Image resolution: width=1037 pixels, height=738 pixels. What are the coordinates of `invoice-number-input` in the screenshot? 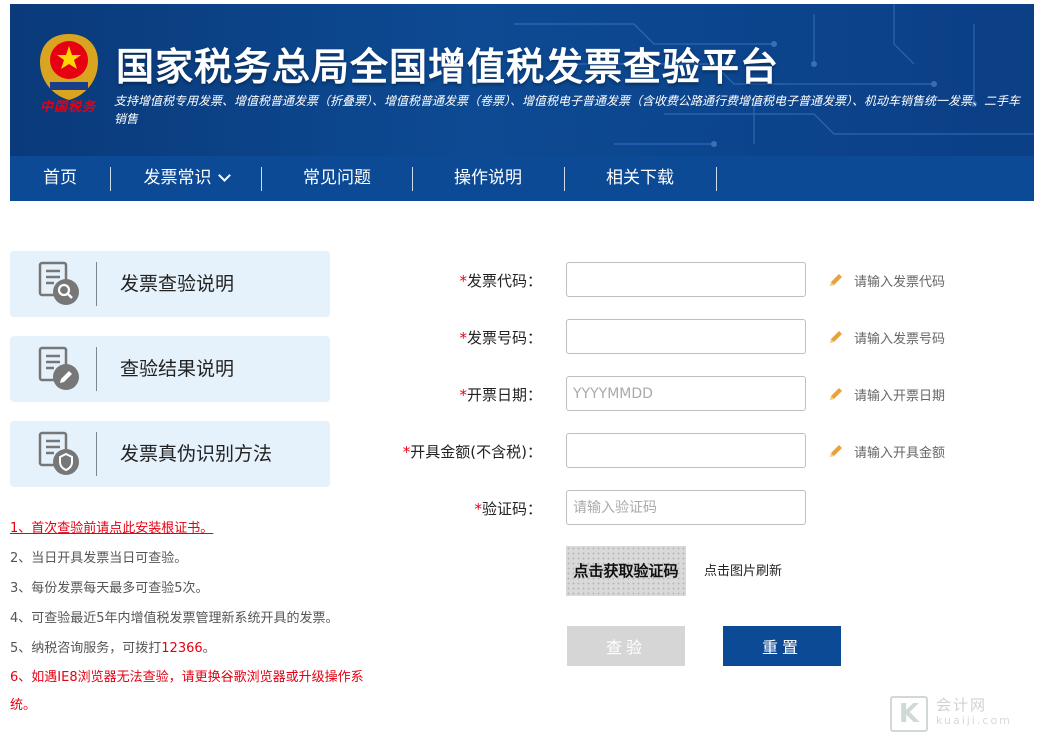 It's located at (686, 336).